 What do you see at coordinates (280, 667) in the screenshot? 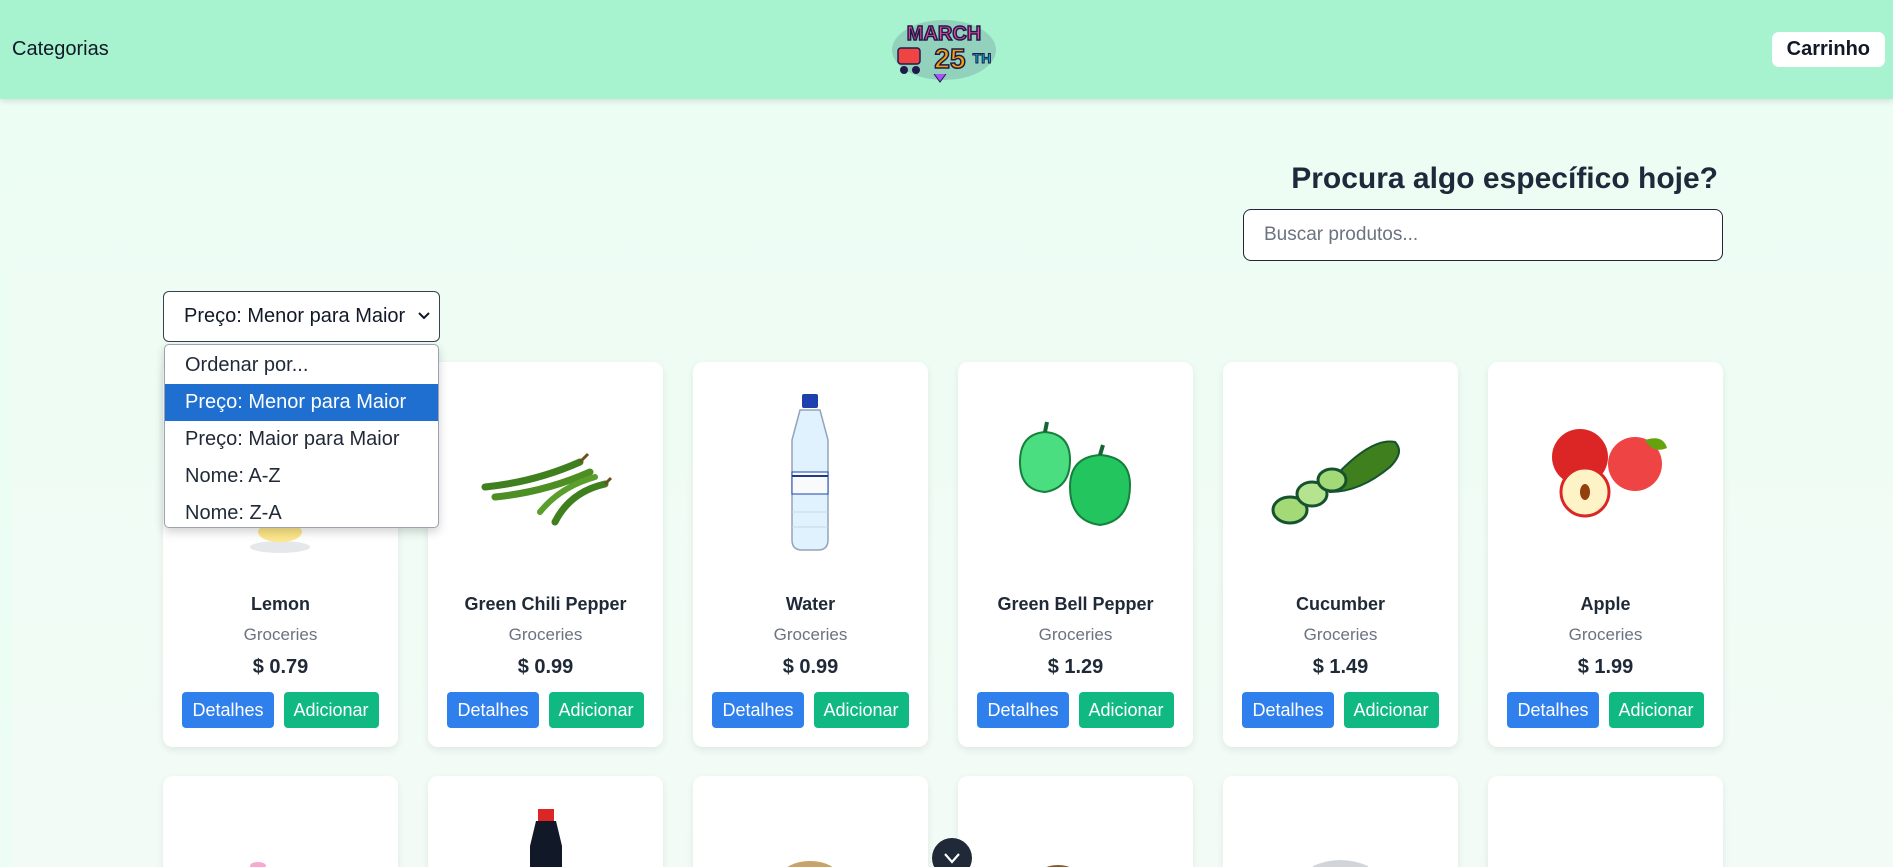
I see `product-price: $ 0.79` at bounding box center [280, 667].